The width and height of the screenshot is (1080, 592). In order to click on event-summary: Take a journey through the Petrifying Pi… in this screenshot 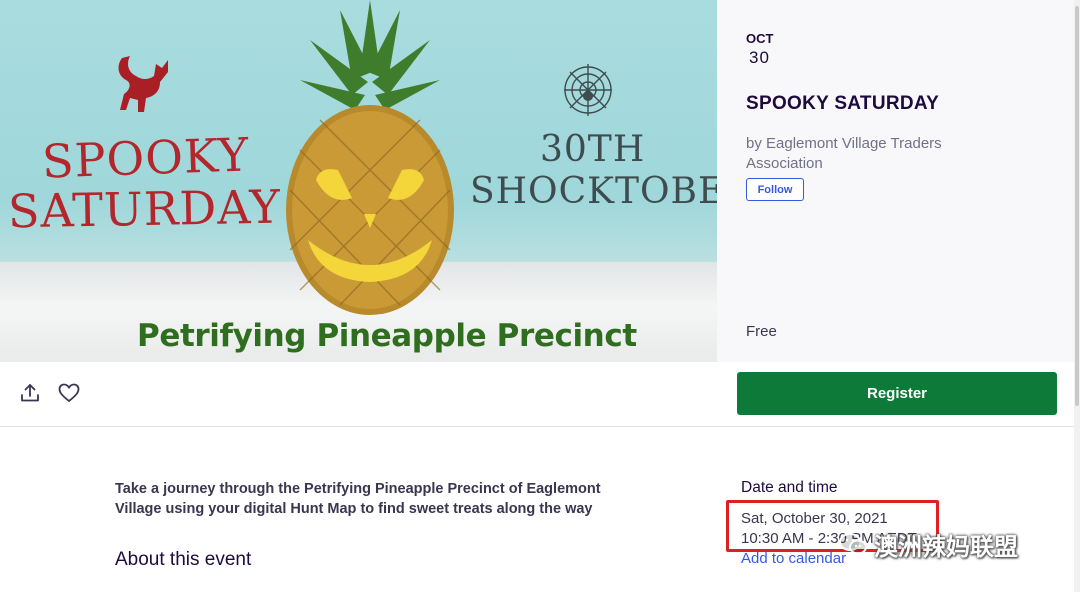, I will do `click(358, 499)`.